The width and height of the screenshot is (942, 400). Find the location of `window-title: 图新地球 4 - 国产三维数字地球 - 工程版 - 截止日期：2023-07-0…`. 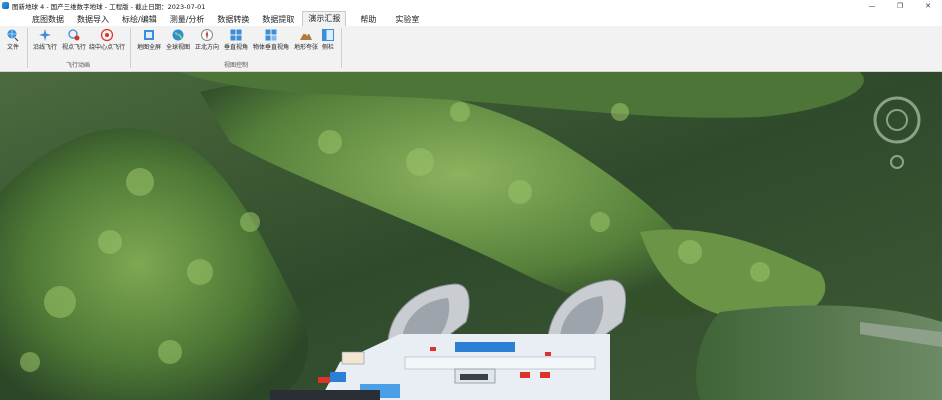

window-title: 图新地球 4 - 国产三维数字地球 - 工程版 - 截止日期：2023-07-0… is located at coordinates (109, 6).